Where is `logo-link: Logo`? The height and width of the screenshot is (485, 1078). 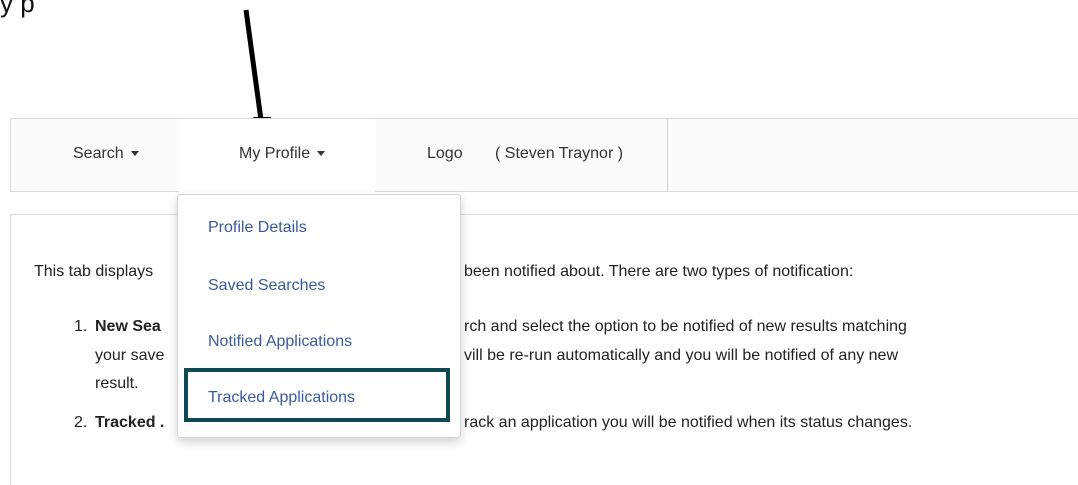 logo-link: Logo is located at coordinates (445, 154).